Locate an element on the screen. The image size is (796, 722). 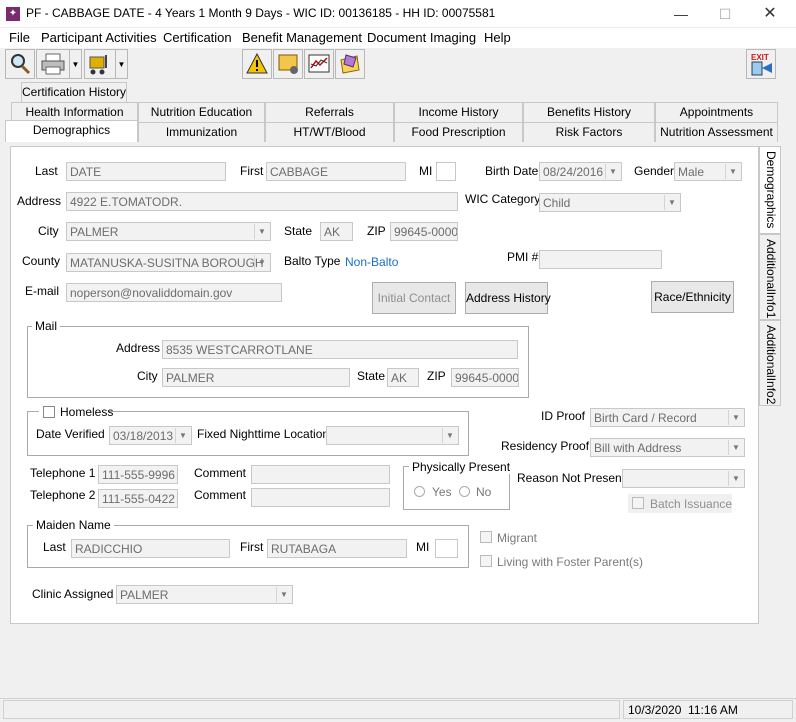
tab-appointments: Appointments is located at coordinates (716, 112).